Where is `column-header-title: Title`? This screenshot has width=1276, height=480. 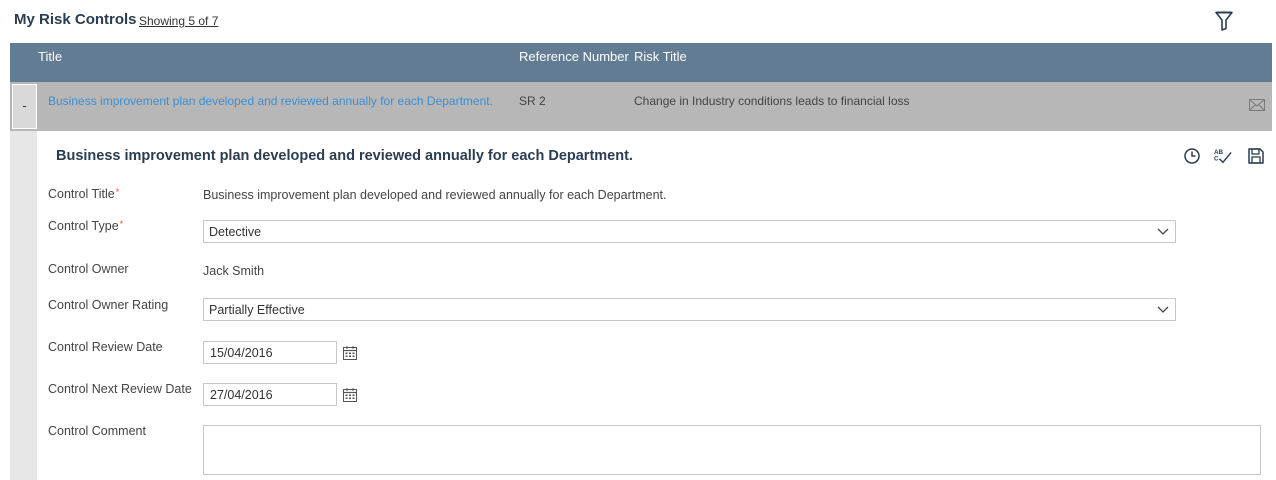 column-header-title: Title is located at coordinates (50, 56).